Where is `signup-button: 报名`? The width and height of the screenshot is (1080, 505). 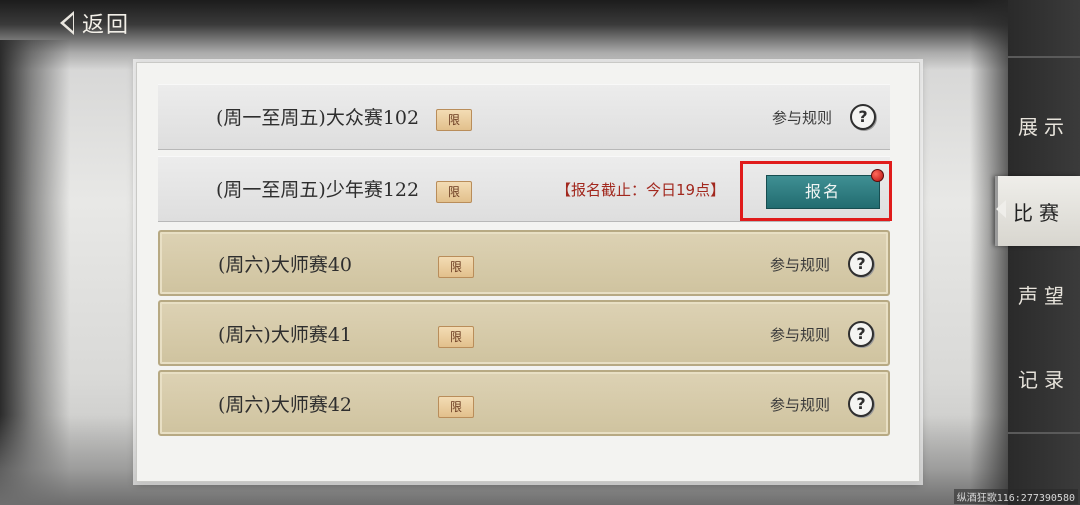
signup-button: 报名 is located at coordinates (823, 192).